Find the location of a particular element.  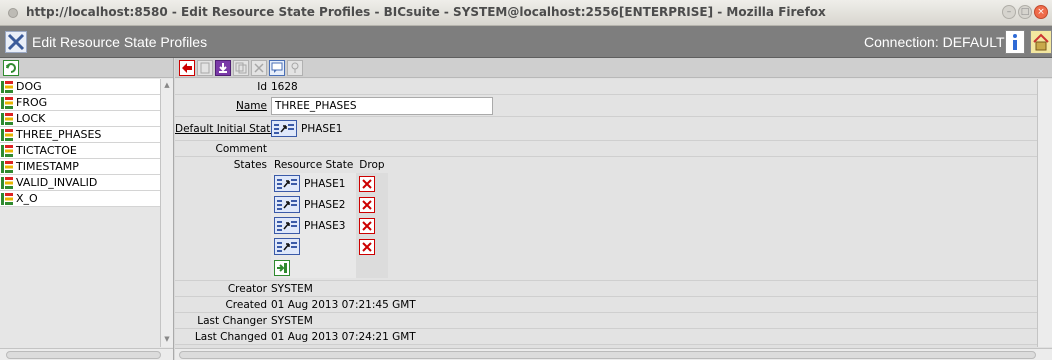

tree-item-label: DOG is located at coordinates (29, 86).